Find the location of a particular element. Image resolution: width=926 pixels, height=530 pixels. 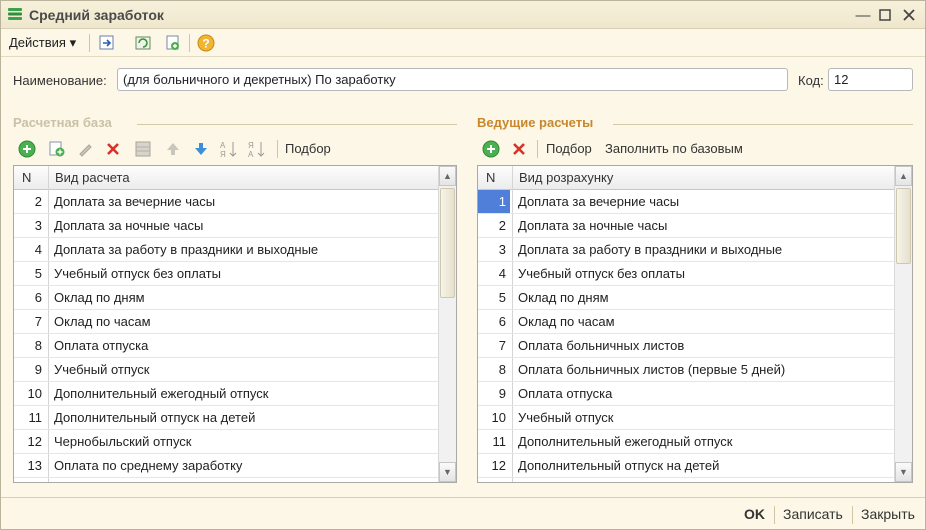

fill-by-base-button: Заполнить по базовым is located at coordinates (674, 148).